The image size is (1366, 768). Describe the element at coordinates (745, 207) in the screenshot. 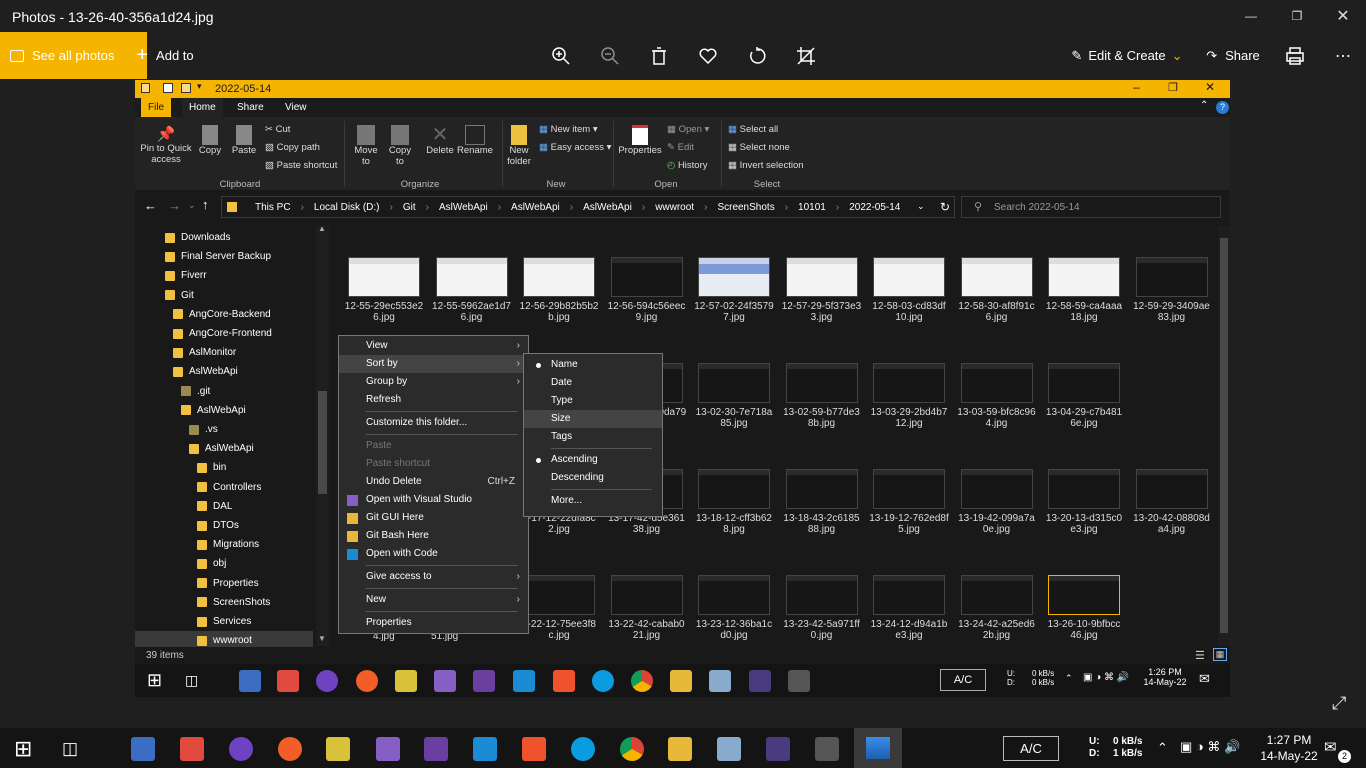

I see `breadcrumb-item: ScreenShots` at that location.